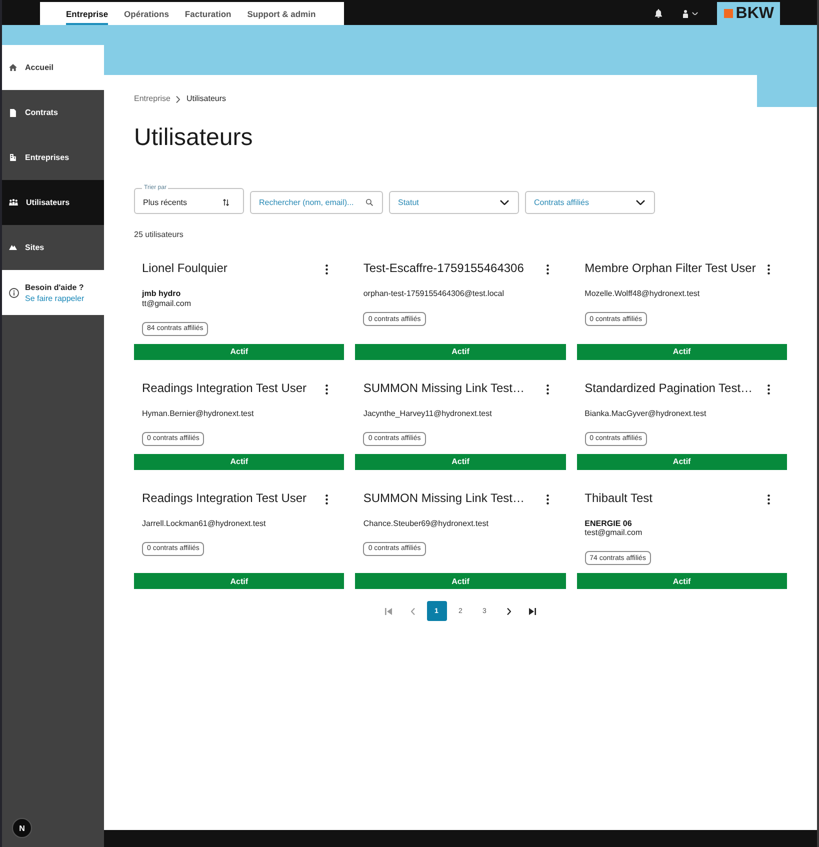 The height and width of the screenshot is (847, 819). What do you see at coordinates (152, 99) in the screenshot?
I see `breadcrumb-link: Entreprise` at bounding box center [152, 99].